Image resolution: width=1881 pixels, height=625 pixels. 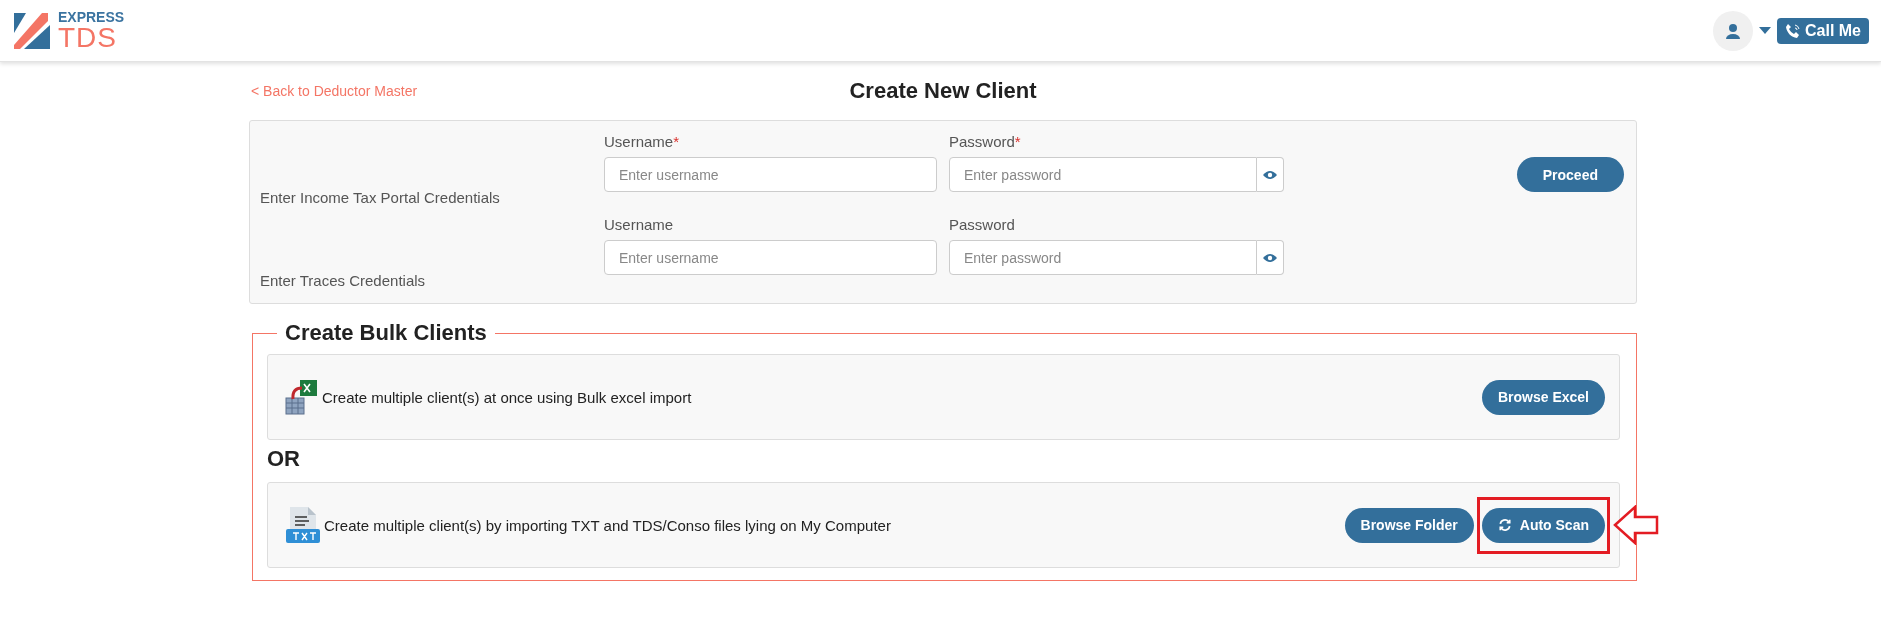 I want to click on credentials-label: Enter Income Tax Portal Credentials, so click(x=380, y=197).